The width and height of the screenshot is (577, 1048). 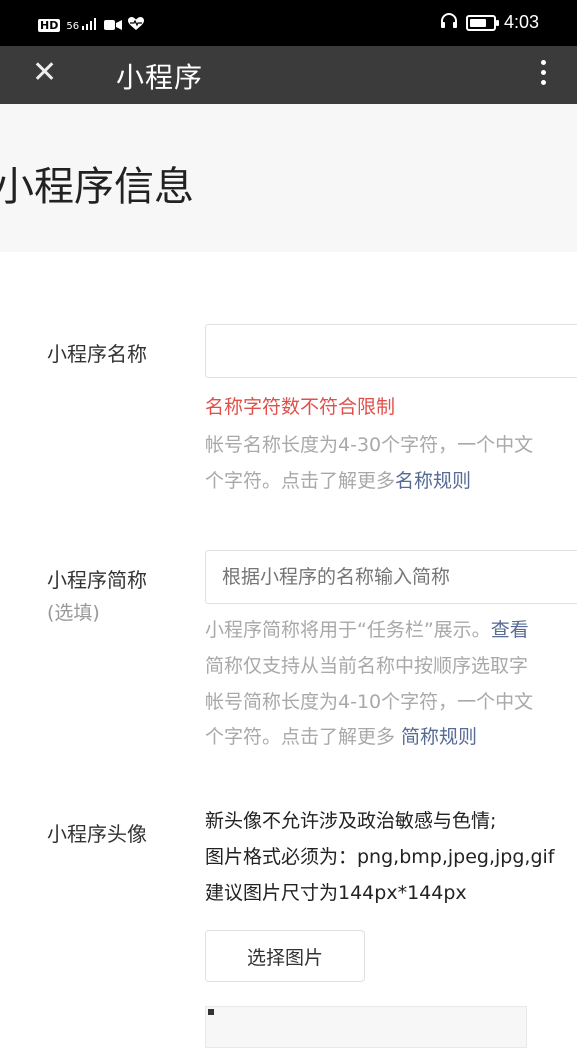 What do you see at coordinates (73, 613) in the screenshot?
I see `short-name-optional: (选填)` at bounding box center [73, 613].